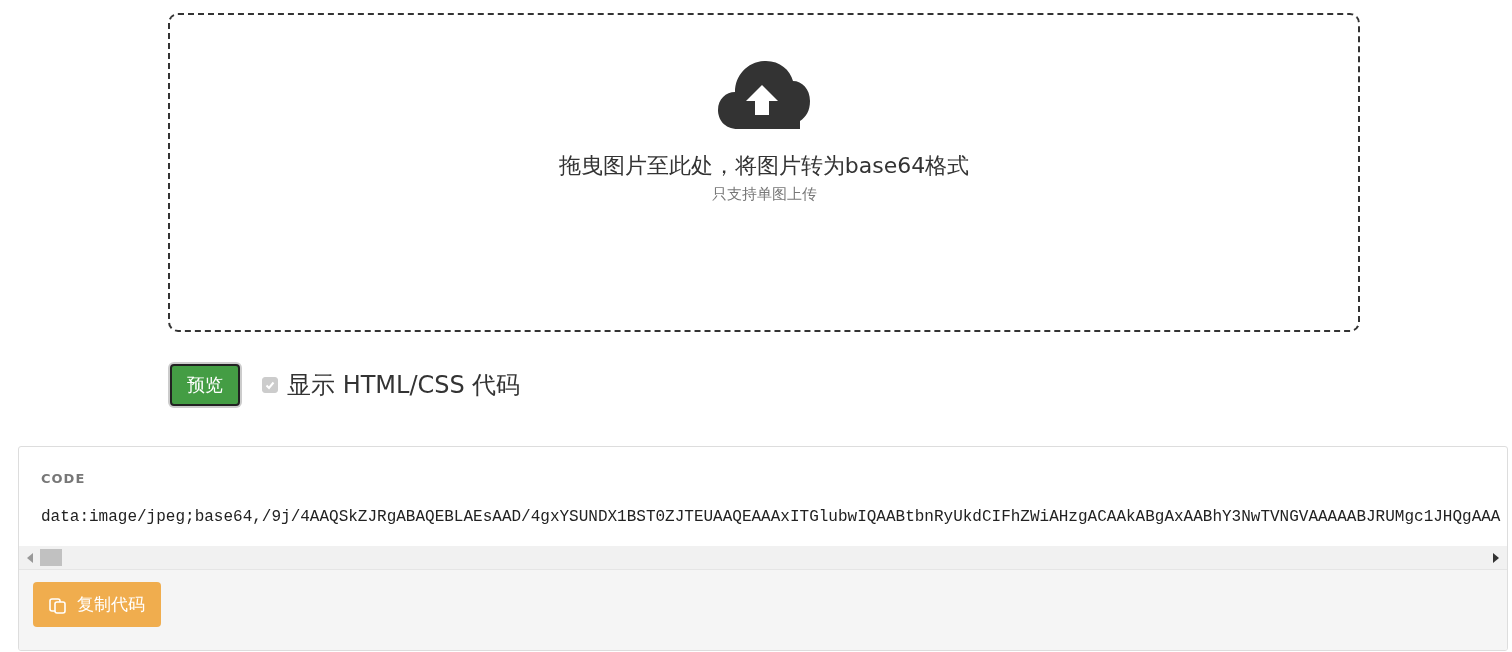  I want to click on scrollbar-thumb, so click(51, 557).